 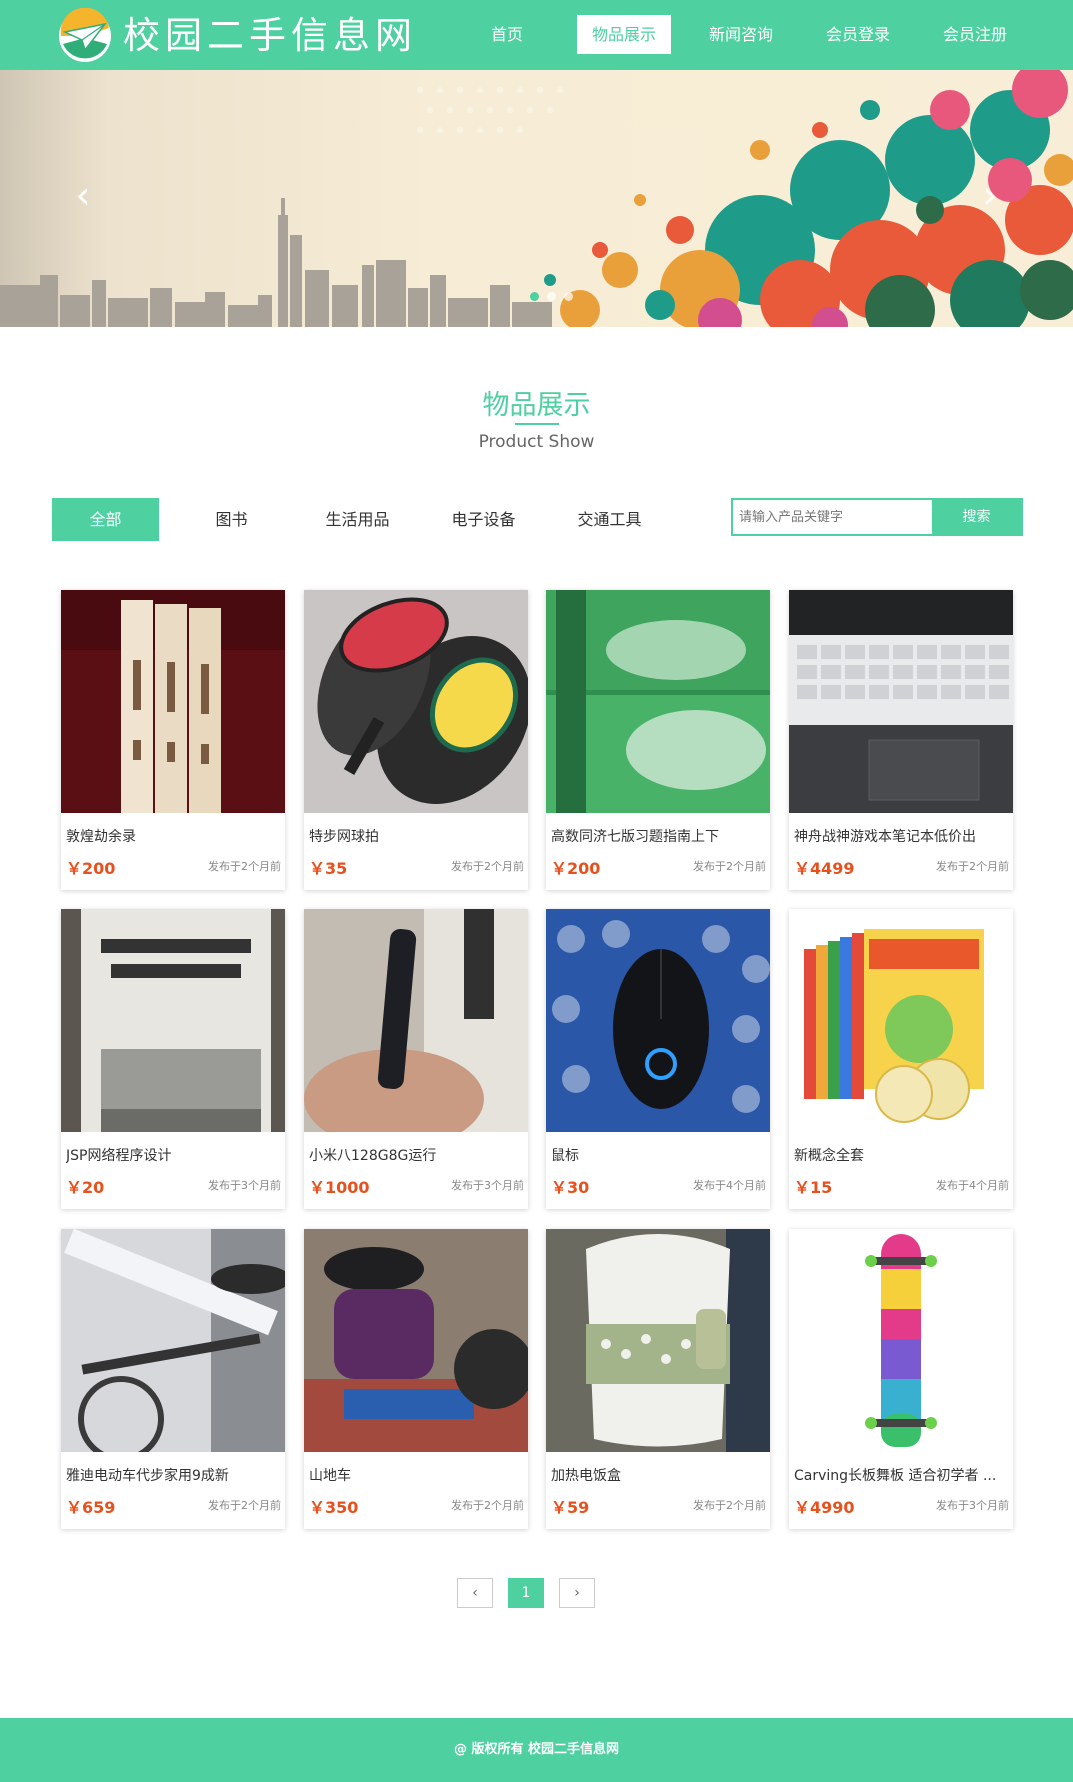 I want to click on banner-prev-chevron-left-icon: ‹, so click(x=83, y=195).